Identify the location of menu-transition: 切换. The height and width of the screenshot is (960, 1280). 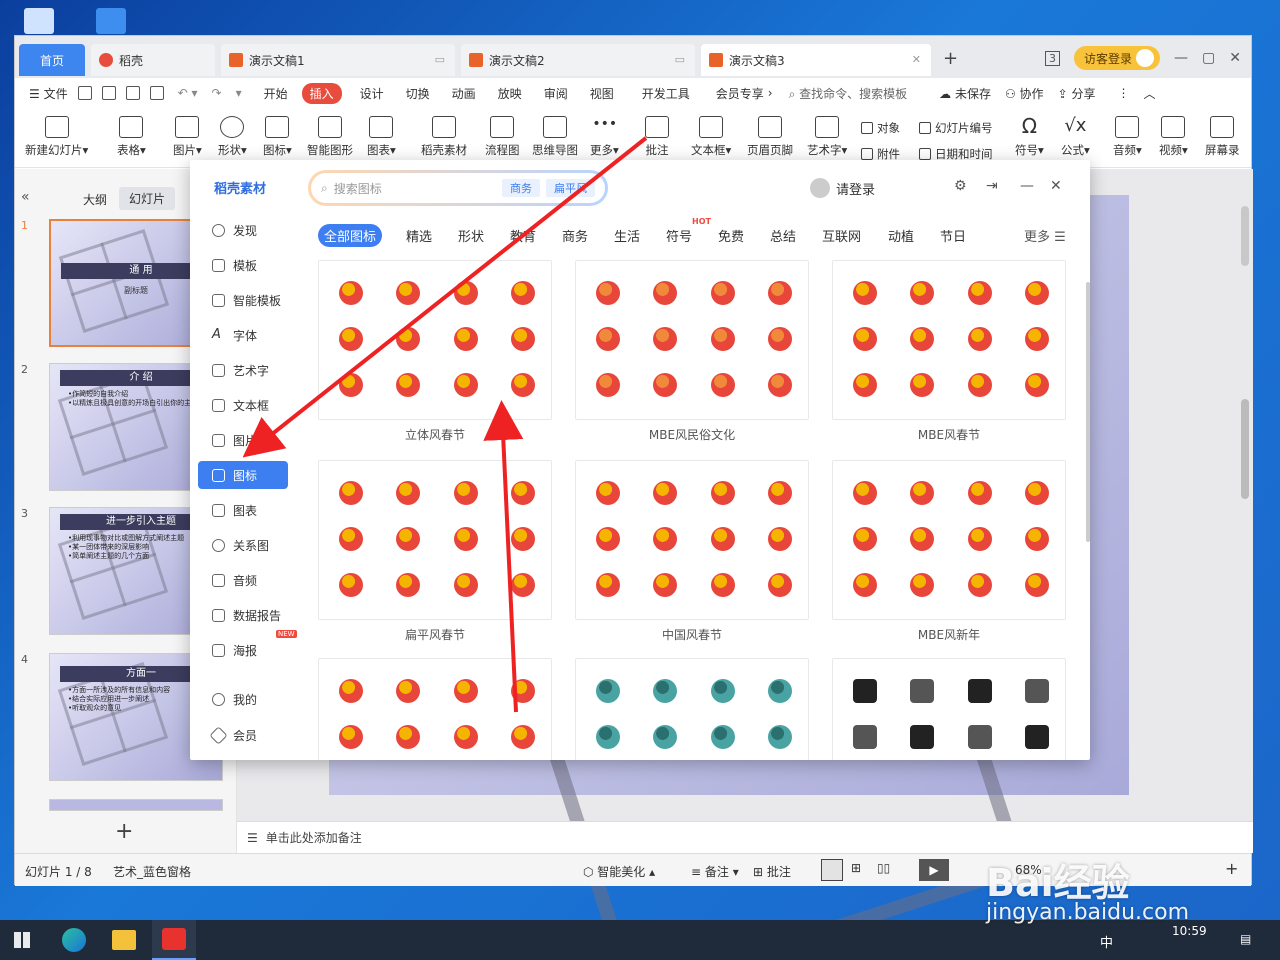
(418, 93).